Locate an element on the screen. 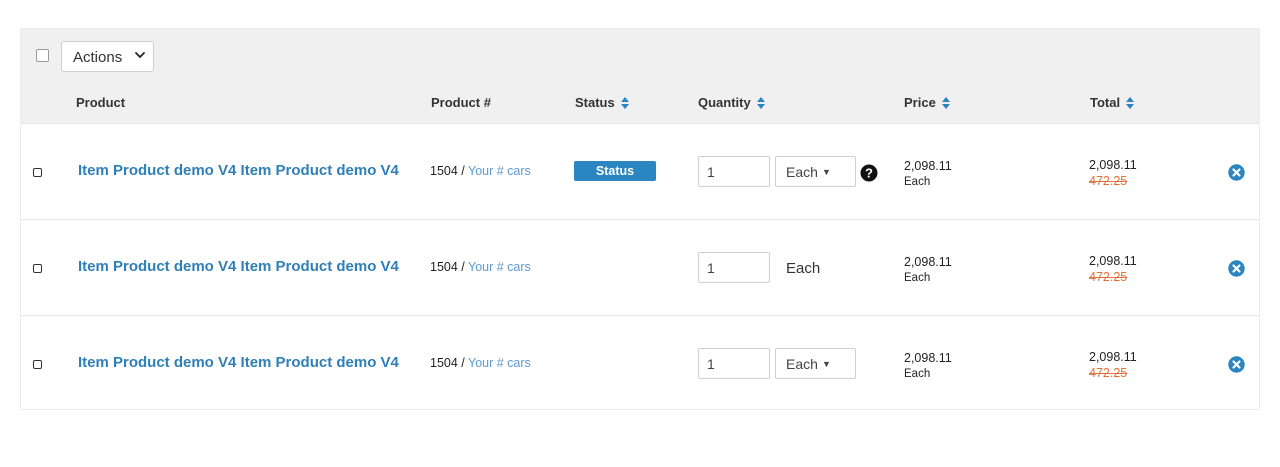  col-quantity: Quantity is located at coordinates (731, 102).